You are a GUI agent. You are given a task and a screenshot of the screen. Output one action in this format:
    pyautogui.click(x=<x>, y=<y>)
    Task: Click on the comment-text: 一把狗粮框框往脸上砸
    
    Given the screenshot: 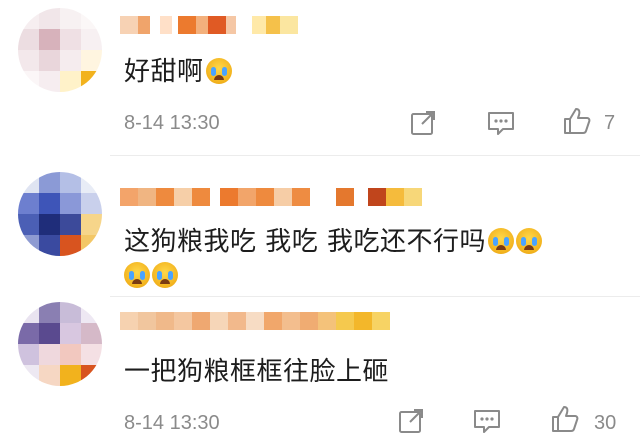 What is the action you would take?
    pyautogui.click(x=256, y=372)
    